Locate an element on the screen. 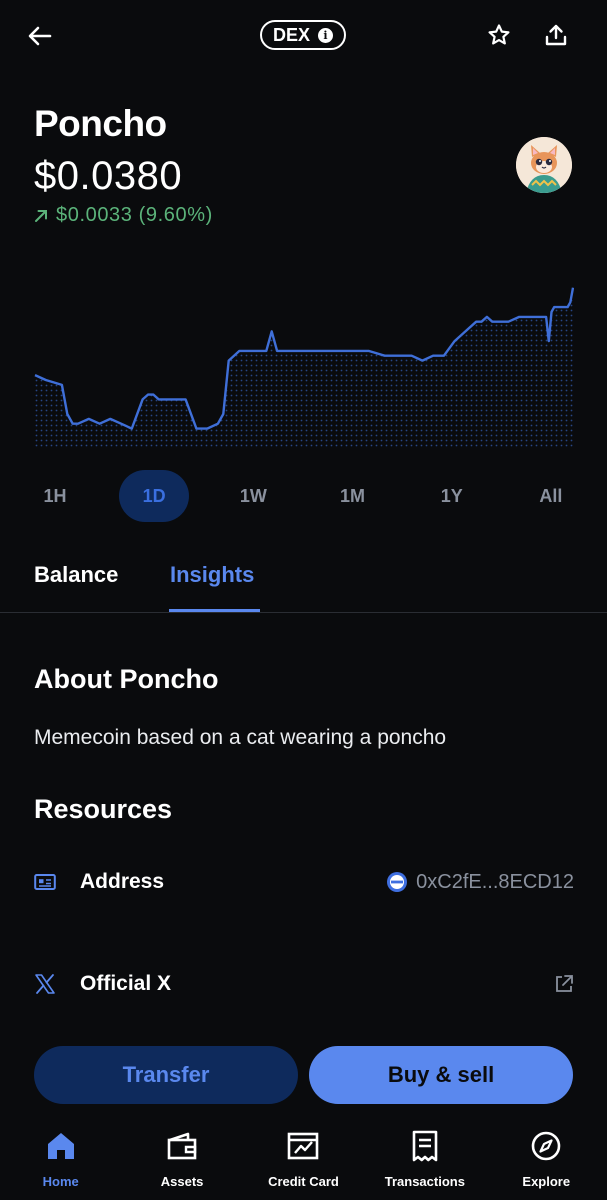  chart-area is located at coordinates (304, 367).